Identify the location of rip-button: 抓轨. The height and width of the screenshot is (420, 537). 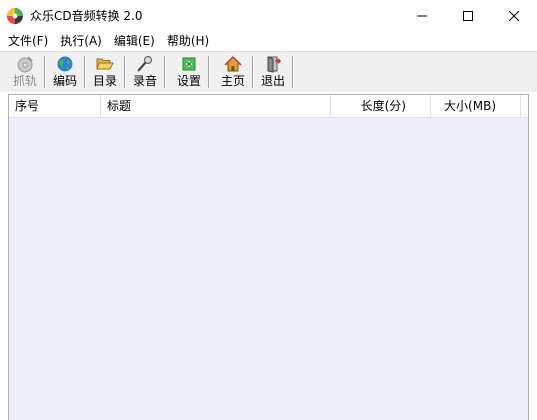
(25, 72).